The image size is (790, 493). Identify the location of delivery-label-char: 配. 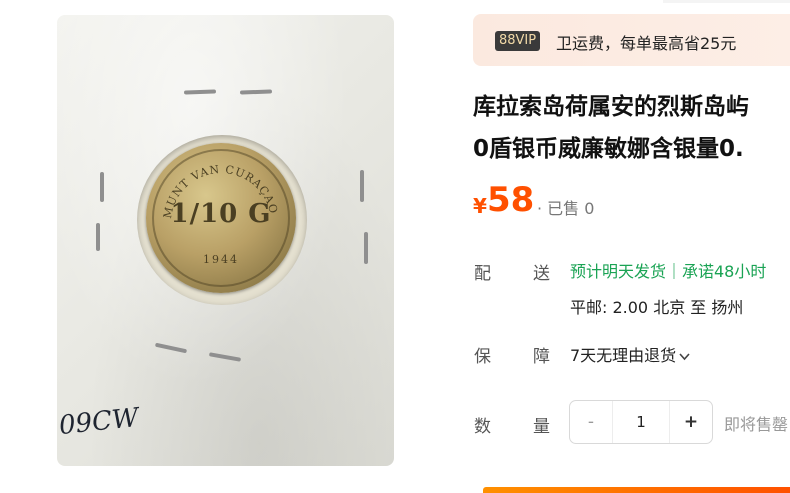
(482, 274).